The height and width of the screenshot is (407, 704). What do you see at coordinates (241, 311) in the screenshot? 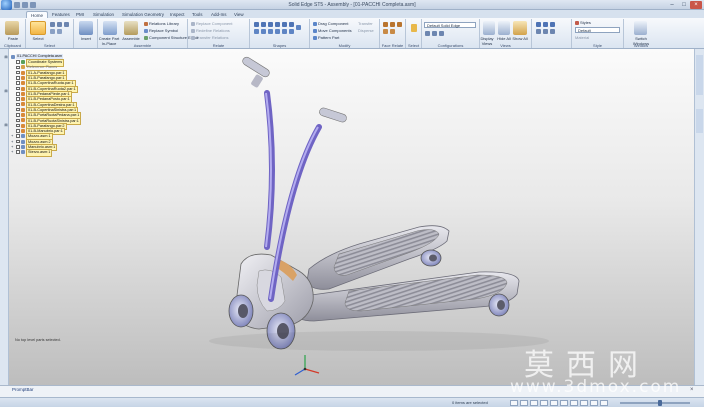
I see `front-wheel-left` at bounding box center [241, 311].